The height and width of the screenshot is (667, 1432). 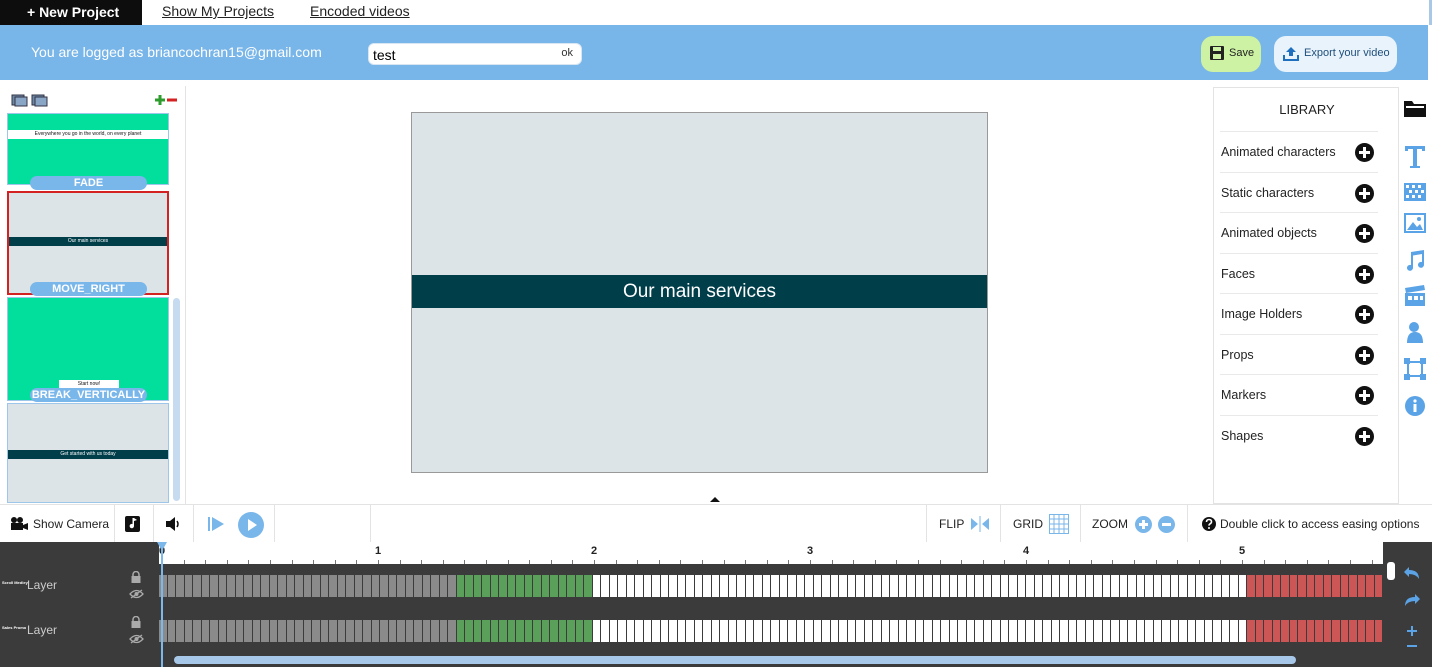 I want to click on volume-icon, so click(x=173, y=524).